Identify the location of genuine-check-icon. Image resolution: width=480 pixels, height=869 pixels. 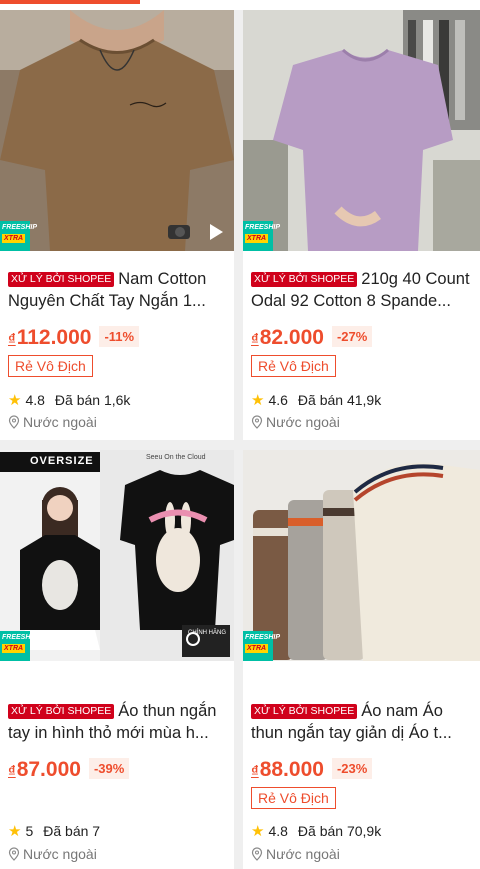
(193, 639).